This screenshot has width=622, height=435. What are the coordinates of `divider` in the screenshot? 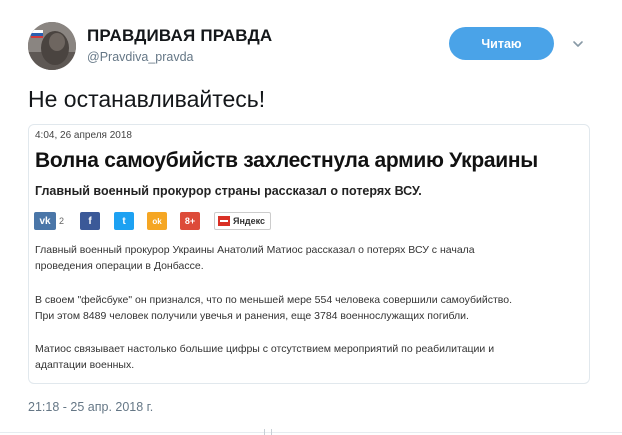 It's located at (311, 432).